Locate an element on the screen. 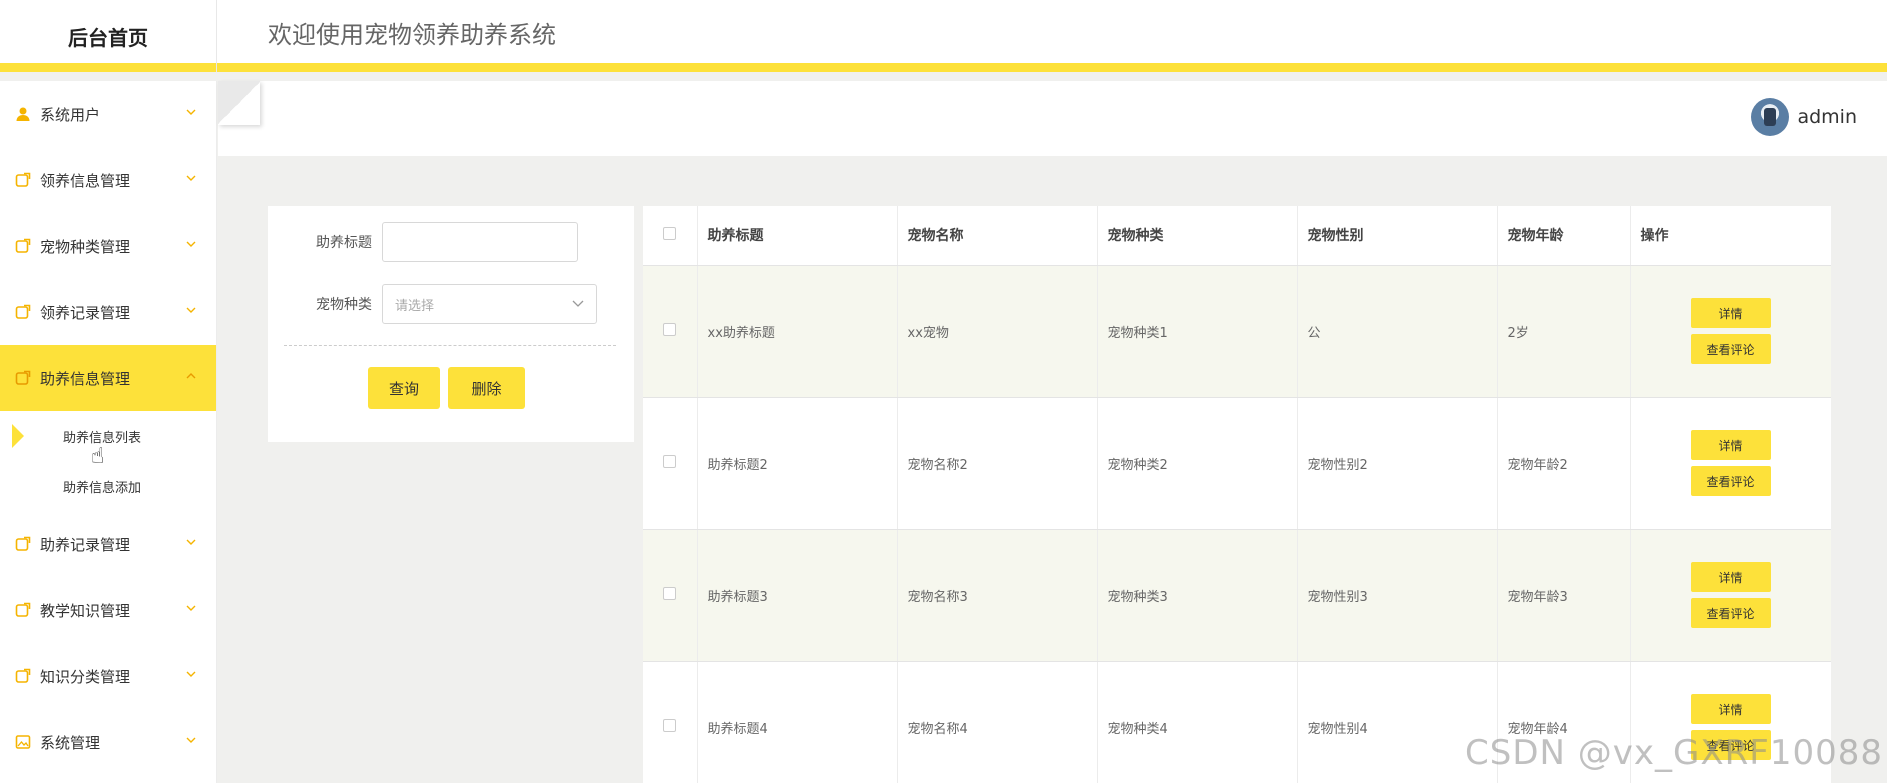 This screenshot has width=1887, height=783. sidebar-item-adoption-info: 领养信息管理 is located at coordinates (108, 180).